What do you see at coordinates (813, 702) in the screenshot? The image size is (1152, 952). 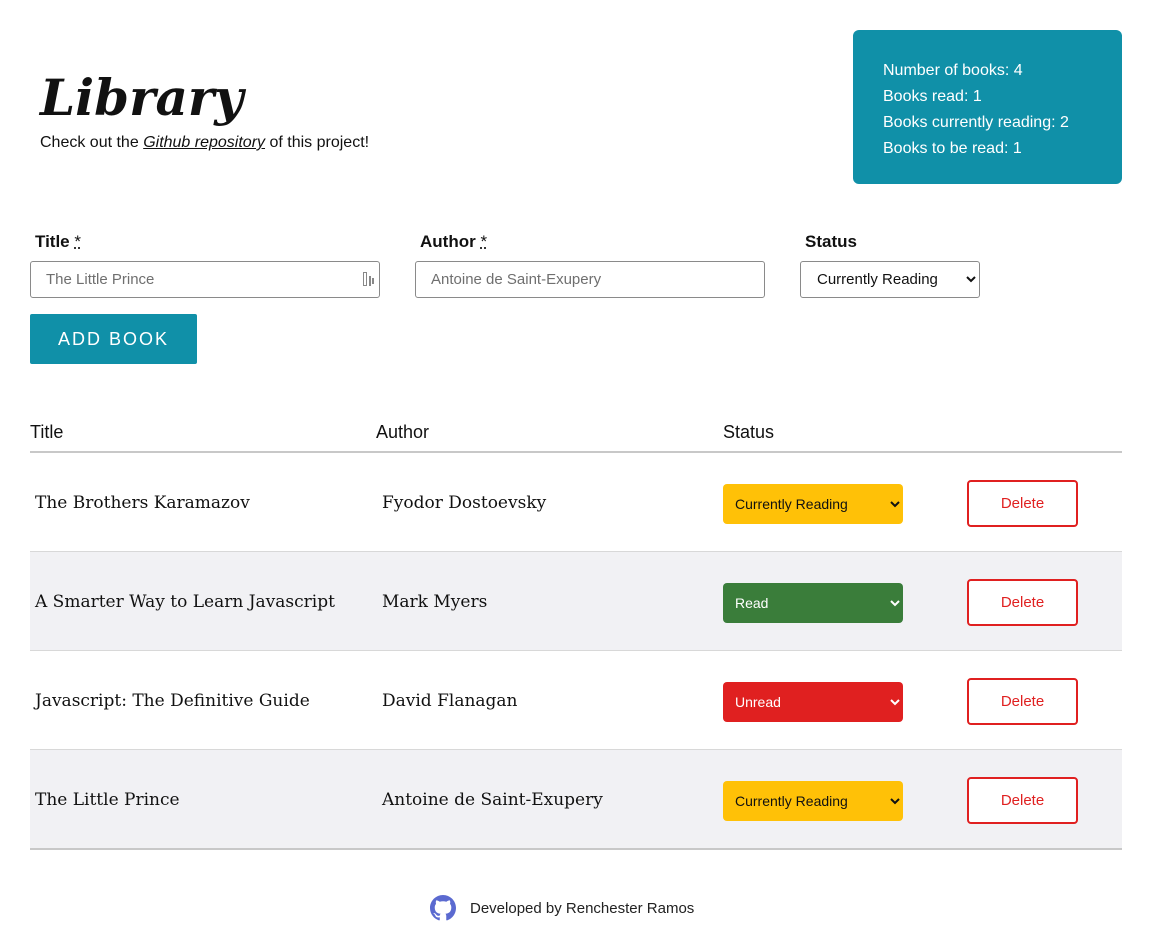 I see `book-status-select: Unread` at bounding box center [813, 702].